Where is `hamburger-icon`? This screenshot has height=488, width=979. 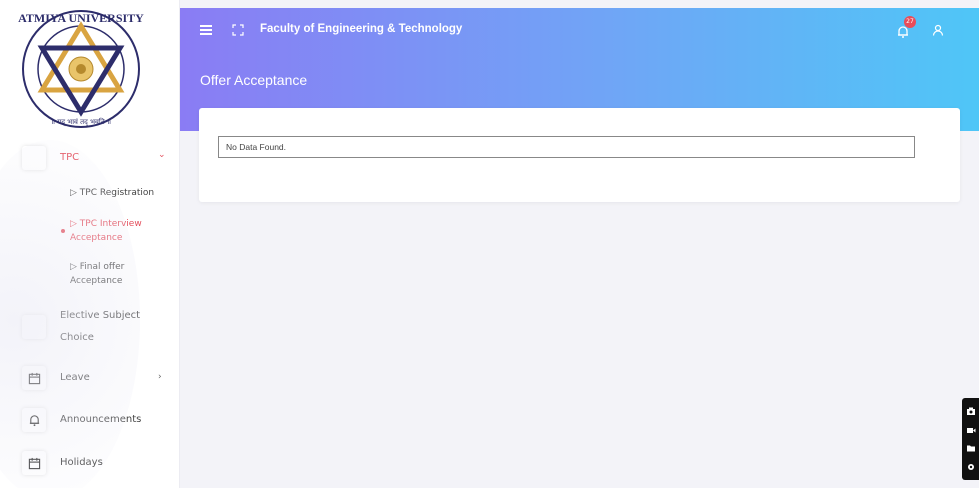 hamburger-icon is located at coordinates (206, 30).